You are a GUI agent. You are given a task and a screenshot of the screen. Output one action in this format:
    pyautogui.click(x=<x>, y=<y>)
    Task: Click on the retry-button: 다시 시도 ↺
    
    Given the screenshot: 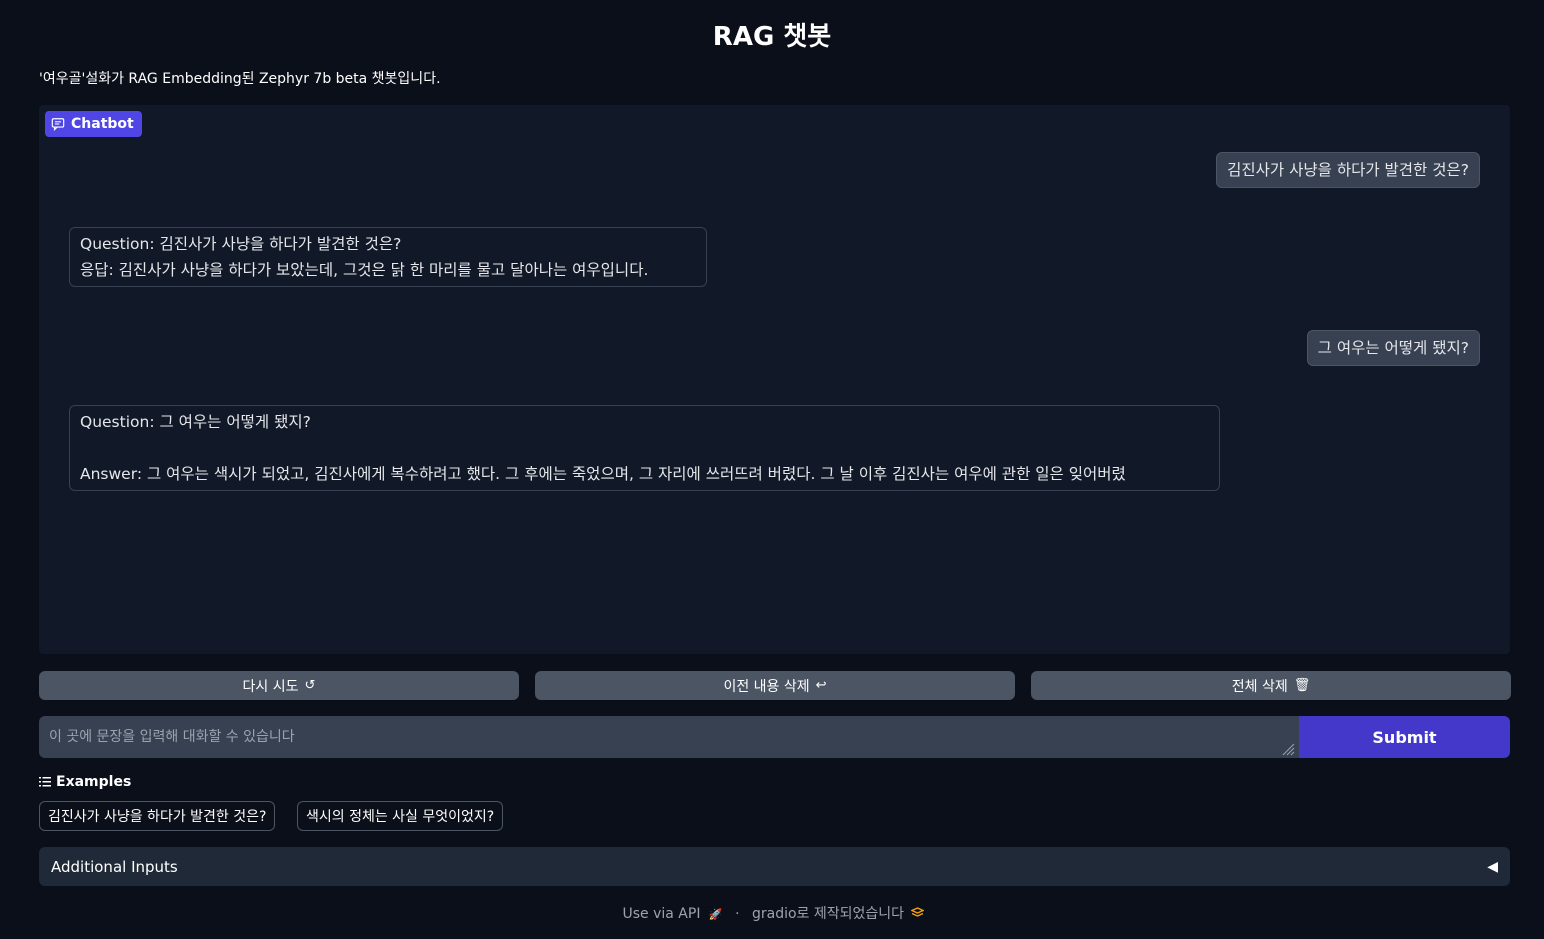 What is the action you would take?
    pyautogui.click(x=279, y=685)
    